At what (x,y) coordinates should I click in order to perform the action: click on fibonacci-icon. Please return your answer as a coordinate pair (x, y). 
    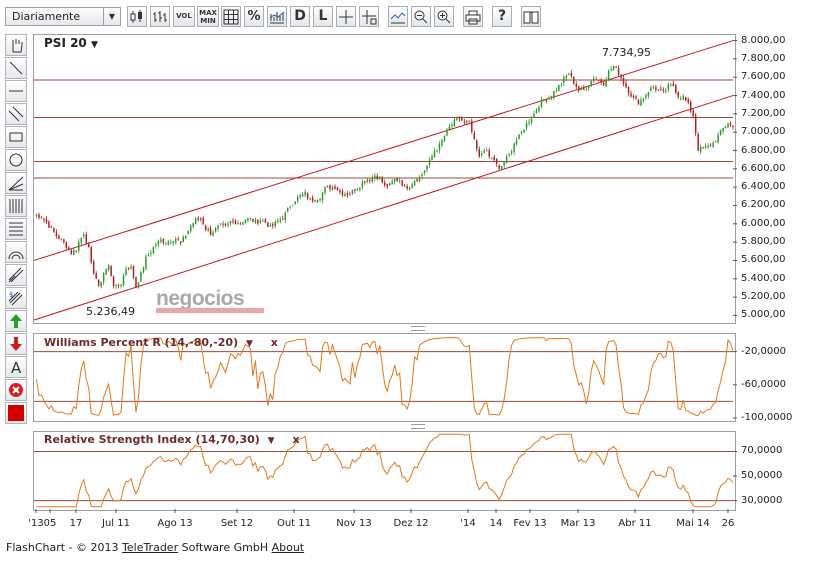
    Looking at the image, I should click on (16, 206).